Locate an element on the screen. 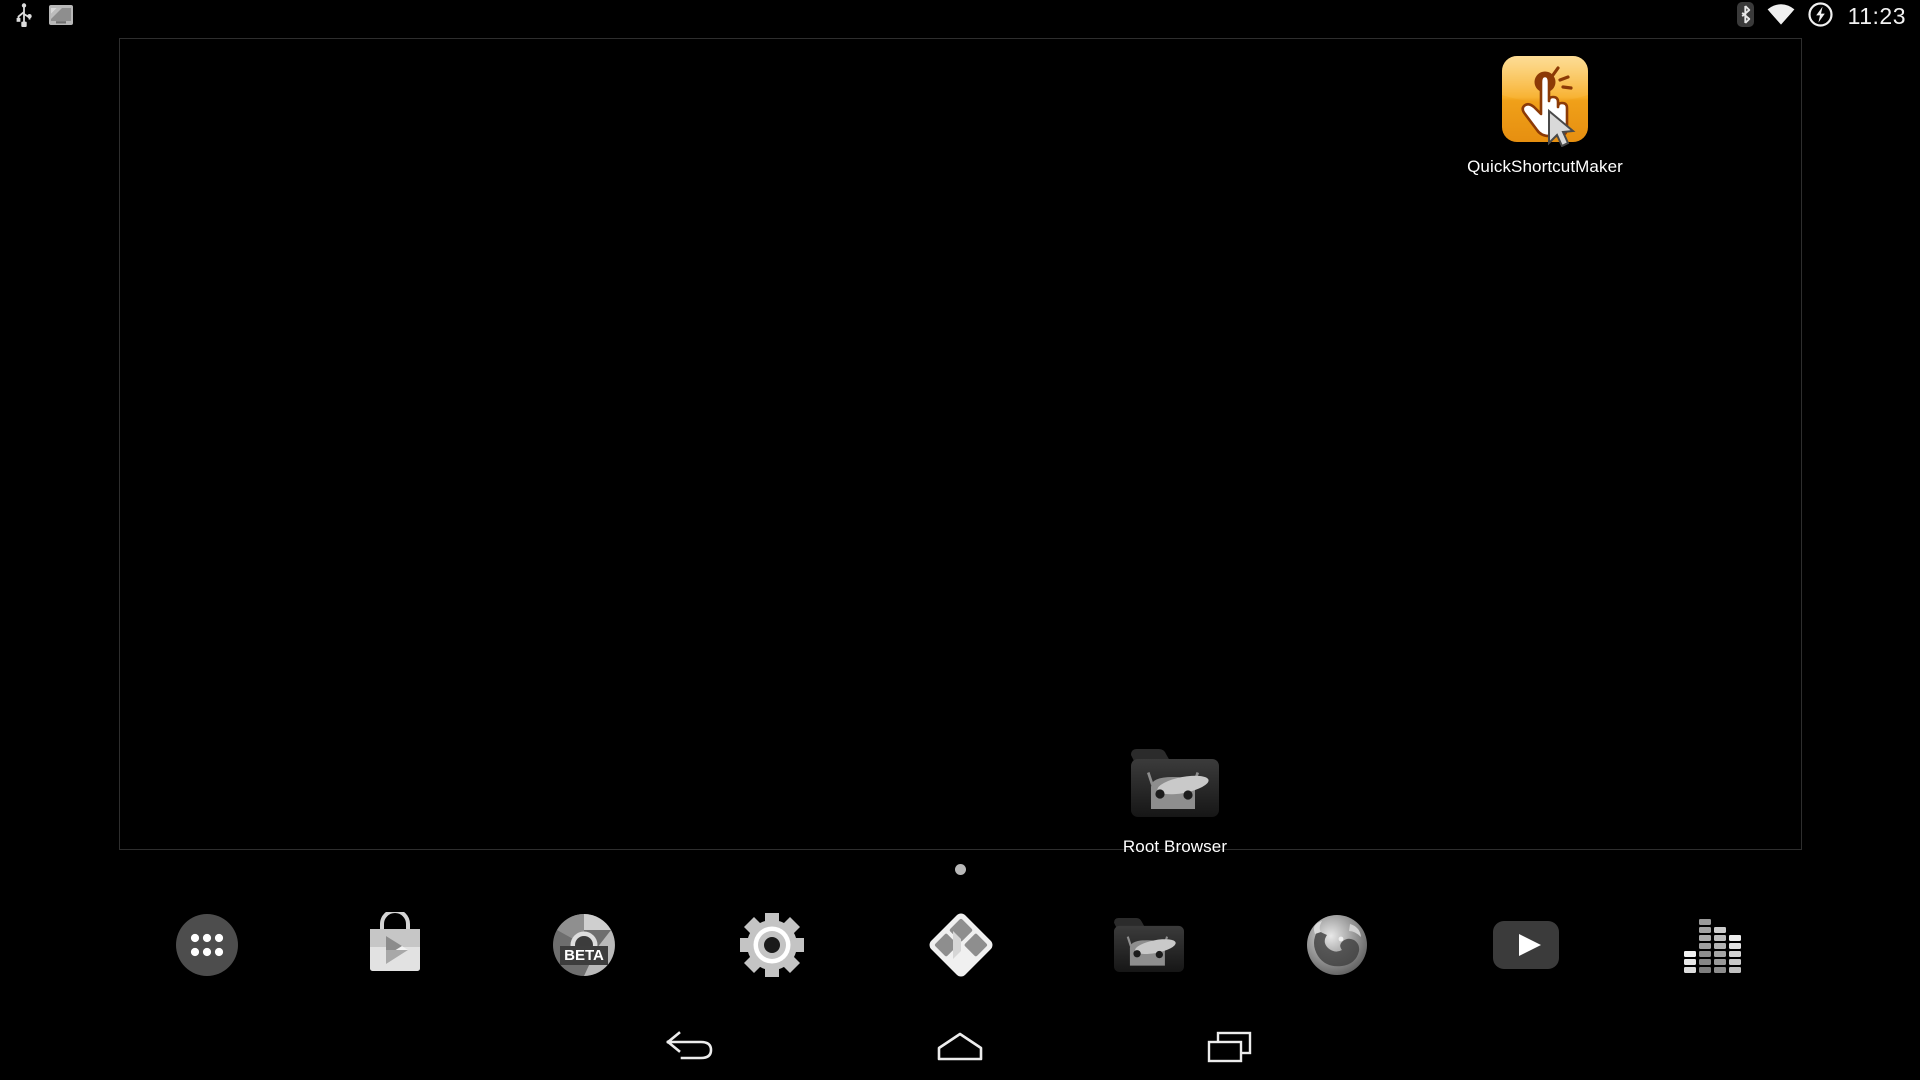 This screenshot has height=1080, width=1920. nav-button-recents is located at coordinates (1230, 1049).